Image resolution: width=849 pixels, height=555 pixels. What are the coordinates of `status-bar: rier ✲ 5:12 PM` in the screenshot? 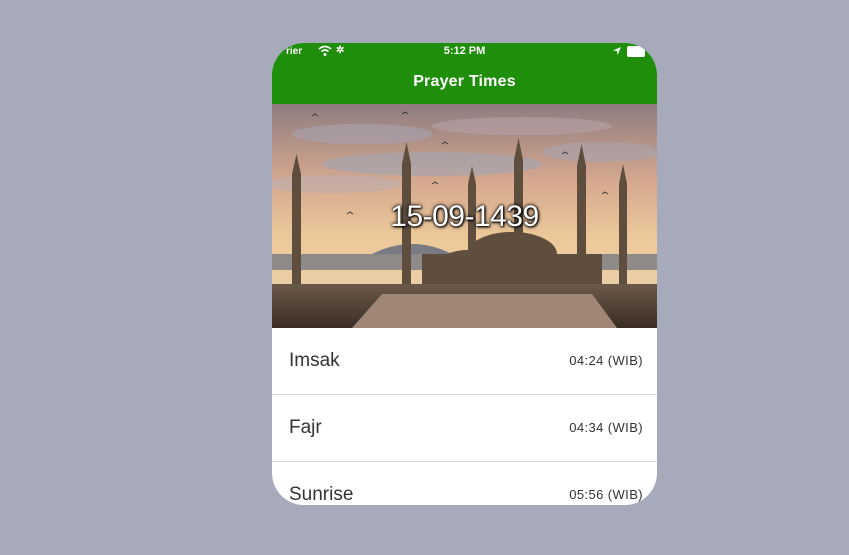 It's located at (464, 52).